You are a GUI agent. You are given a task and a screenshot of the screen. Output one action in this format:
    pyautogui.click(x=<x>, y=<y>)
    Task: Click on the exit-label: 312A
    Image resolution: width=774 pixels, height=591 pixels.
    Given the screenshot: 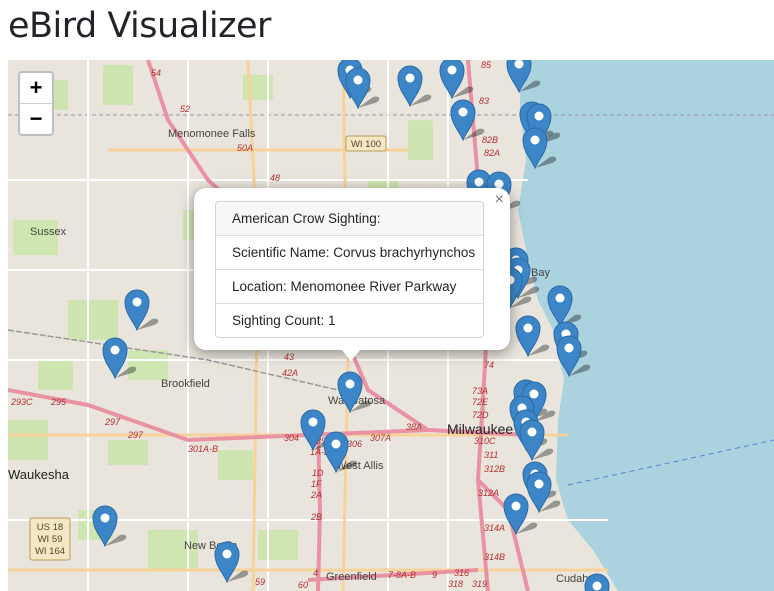 What is the action you would take?
    pyautogui.click(x=488, y=493)
    